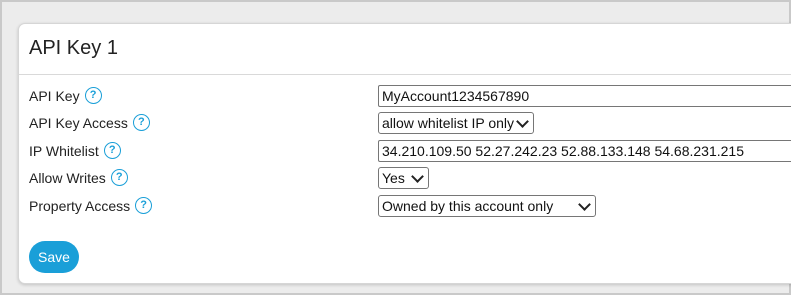 This screenshot has width=791, height=295. What do you see at coordinates (119, 177) in the screenshot?
I see `allow-writes-help-icon: ?` at bounding box center [119, 177].